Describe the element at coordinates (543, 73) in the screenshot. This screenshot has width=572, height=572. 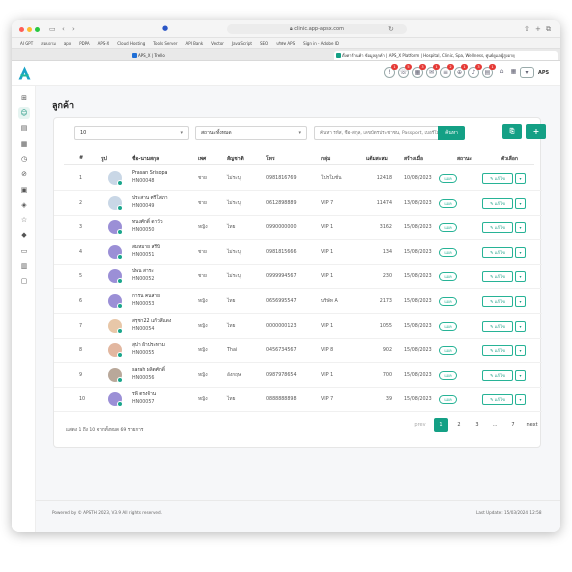
I see `user-label: APS` at that location.